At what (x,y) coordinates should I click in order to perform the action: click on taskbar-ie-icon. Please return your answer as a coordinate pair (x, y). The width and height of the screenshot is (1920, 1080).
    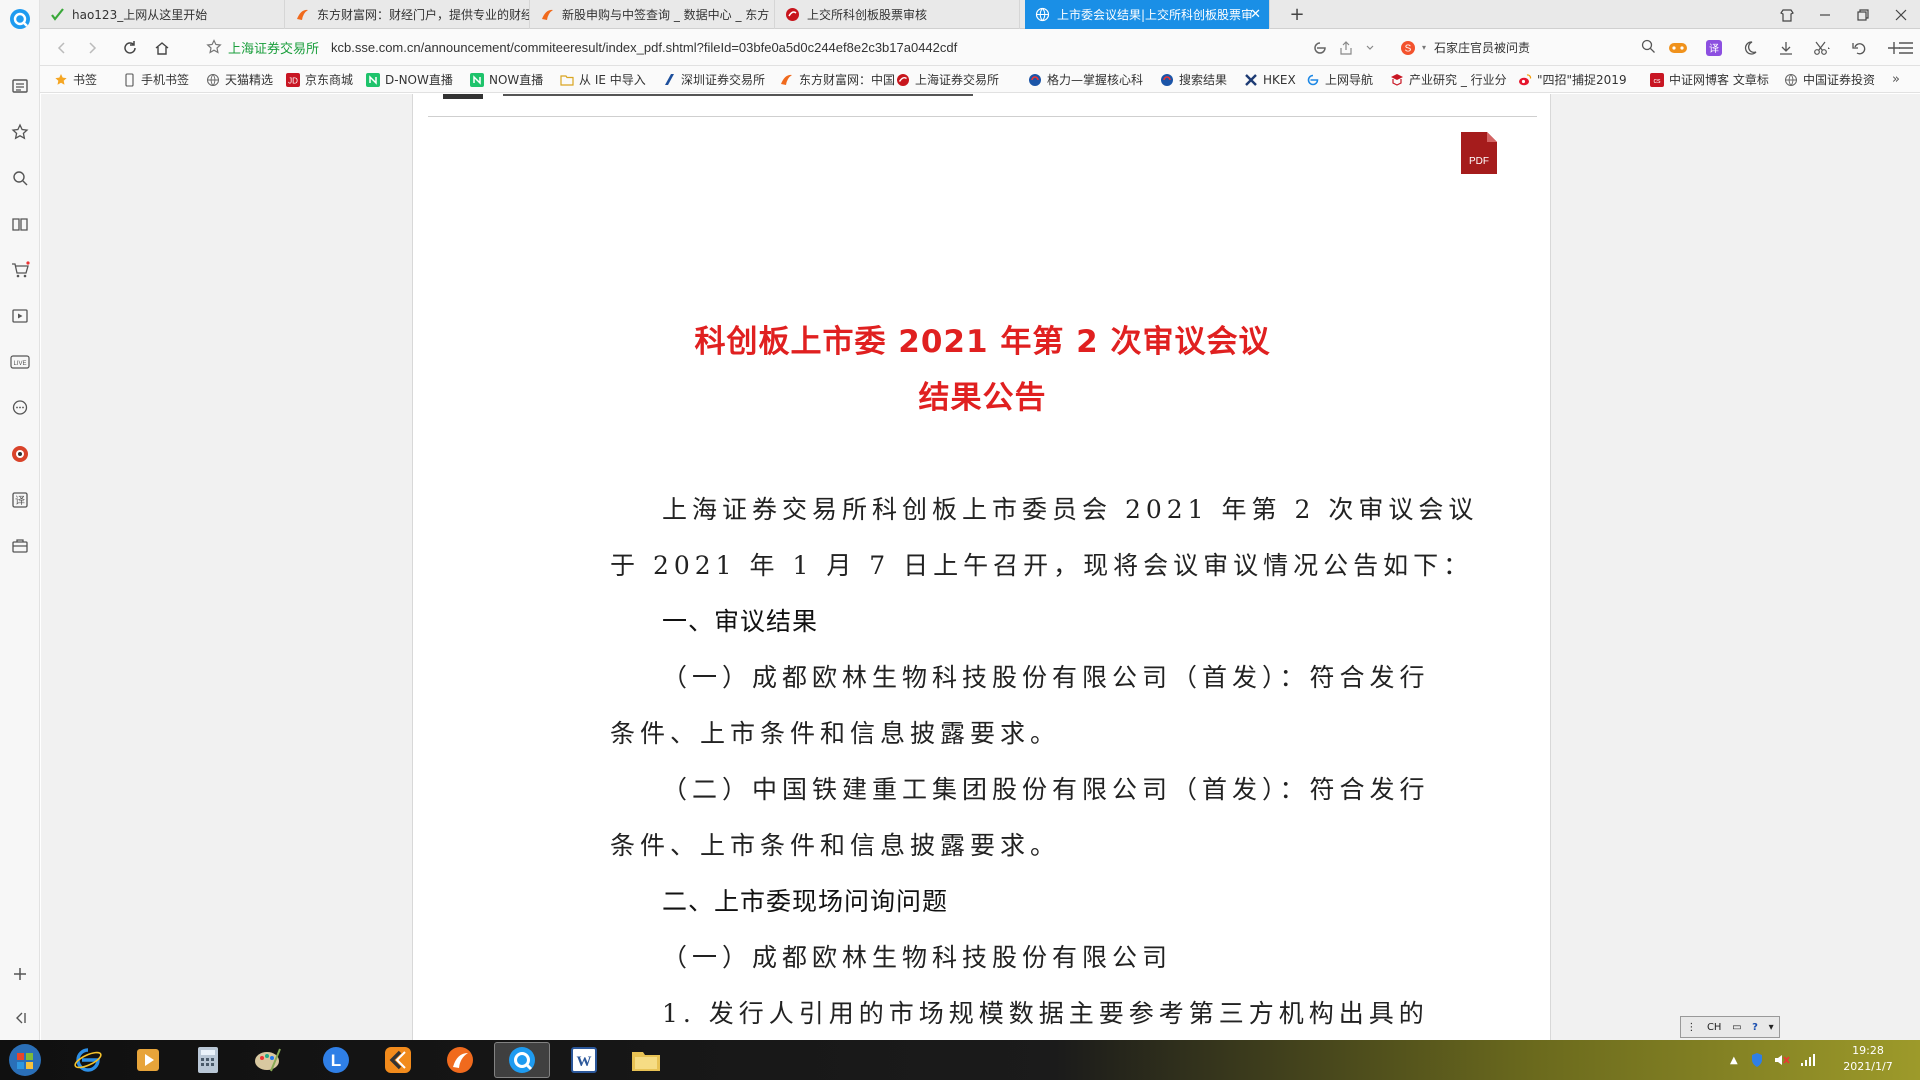
    Looking at the image, I should click on (88, 1060).